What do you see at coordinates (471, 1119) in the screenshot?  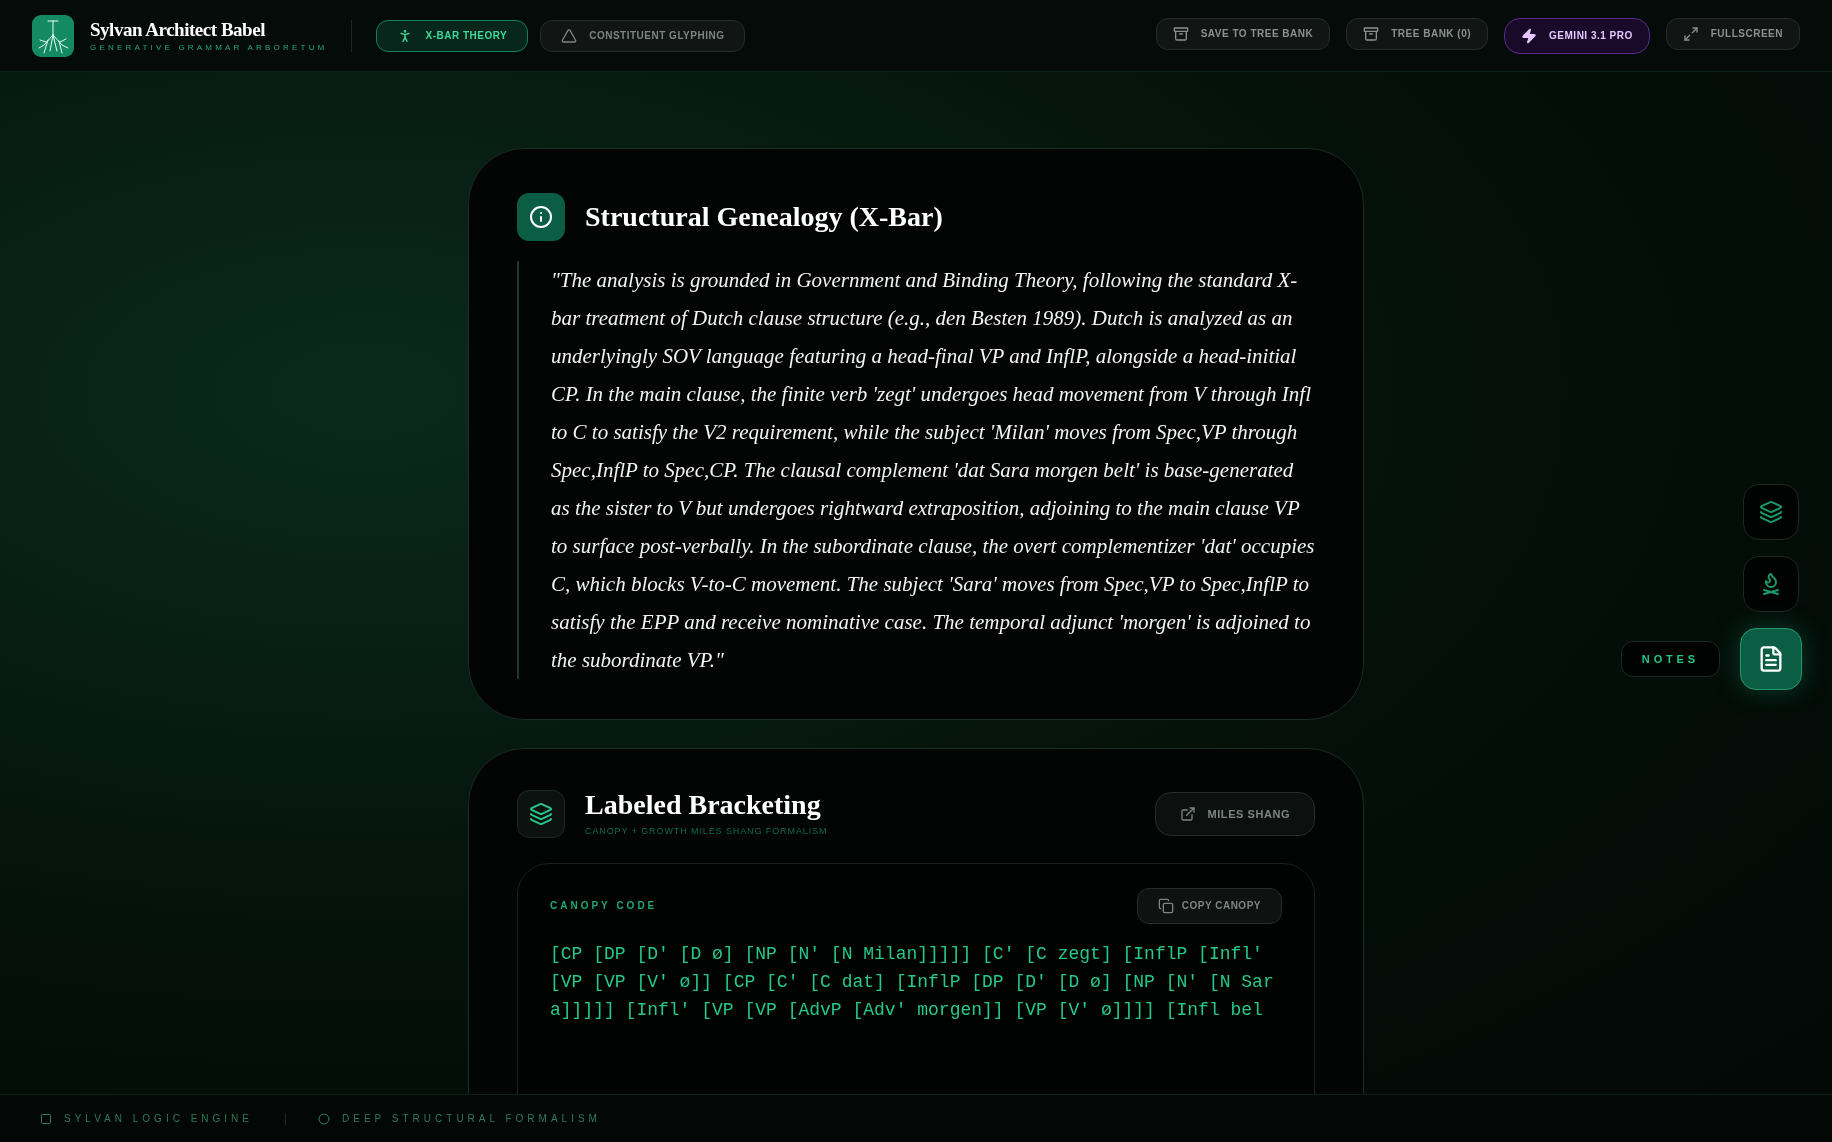 I see `status-text: DEEP STRUCTURAL FORMALISM` at bounding box center [471, 1119].